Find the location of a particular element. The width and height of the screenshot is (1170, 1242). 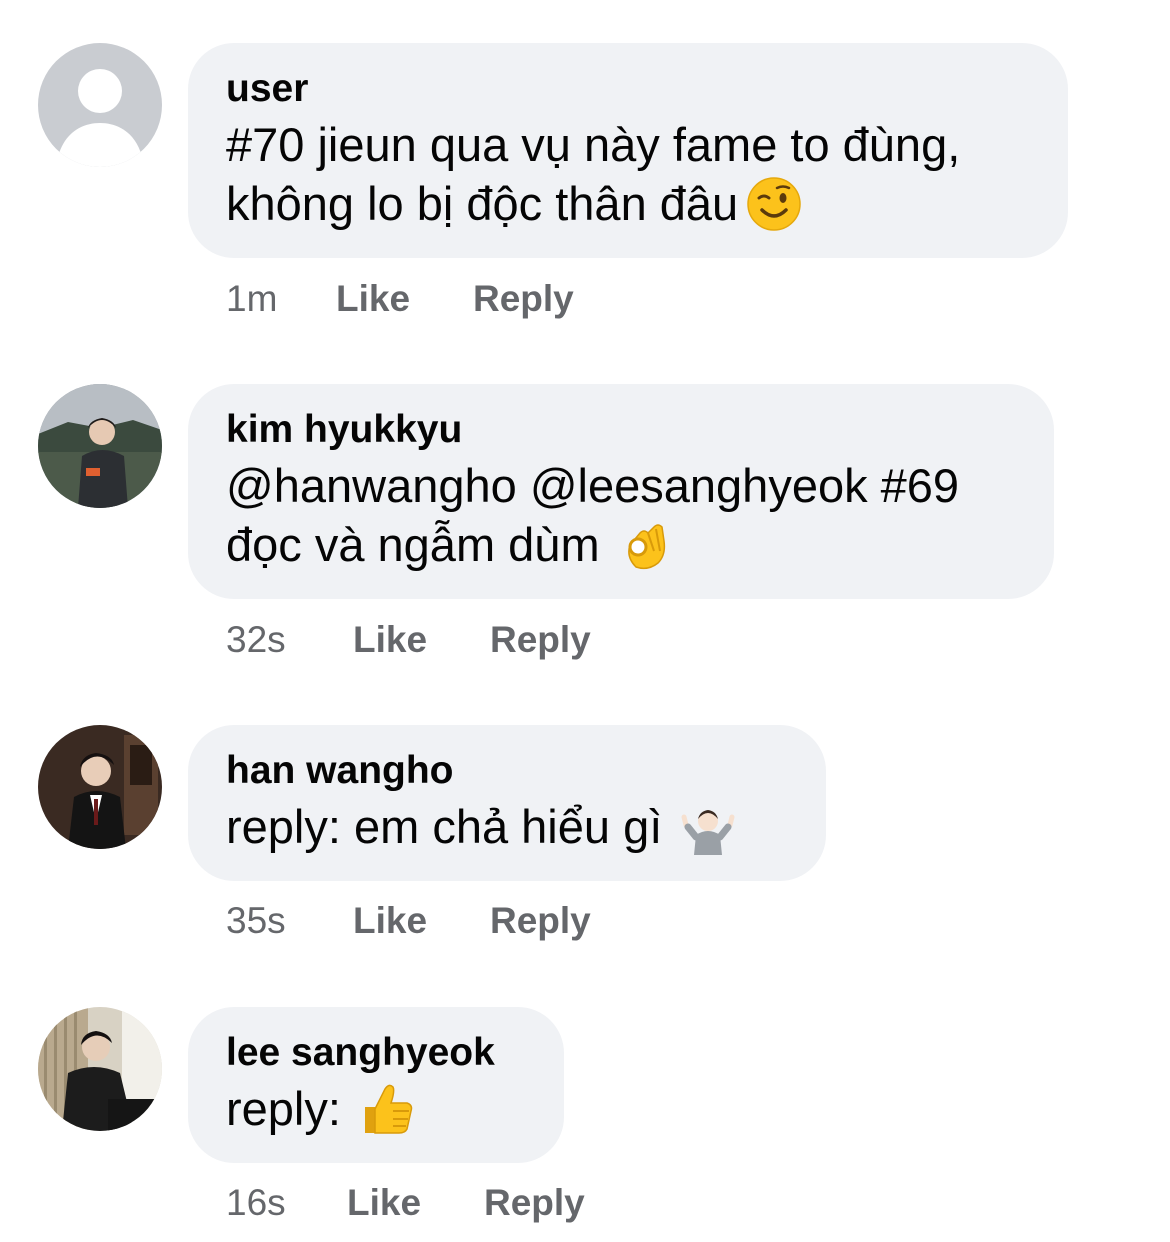

comment-time: 1m is located at coordinates (252, 298).